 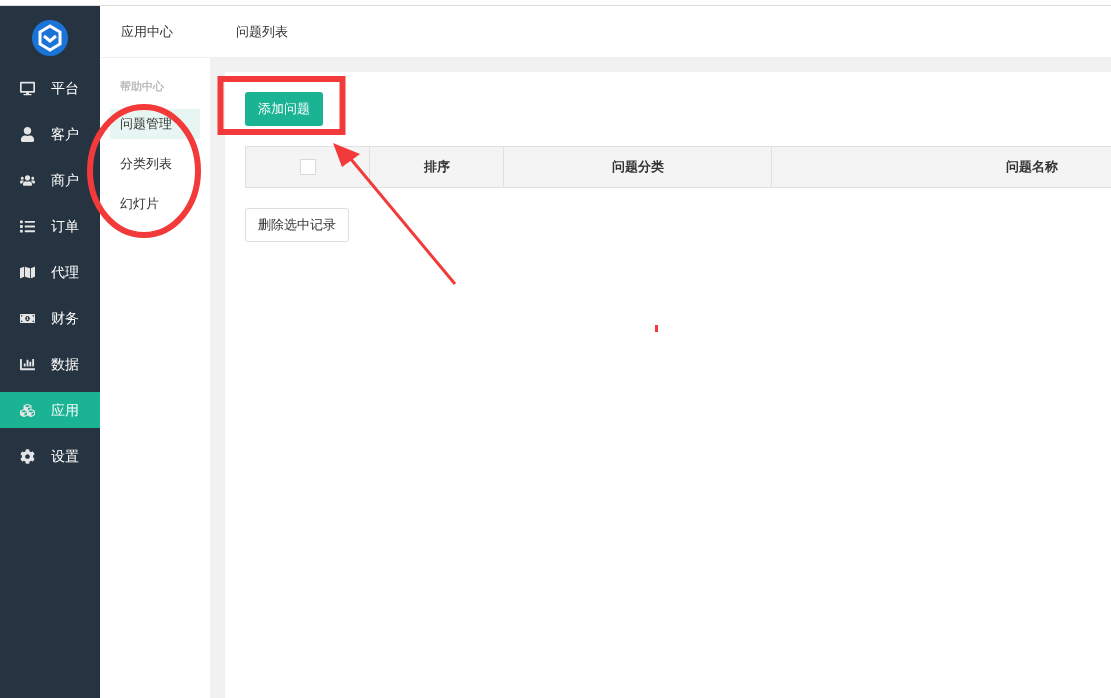 I want to click on group-title: 帮助中心, so click(x=142, y=86).